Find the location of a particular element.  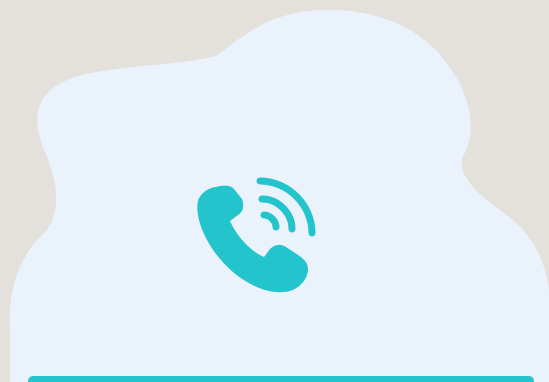

handset-shape is located at coordinates (252, 239).